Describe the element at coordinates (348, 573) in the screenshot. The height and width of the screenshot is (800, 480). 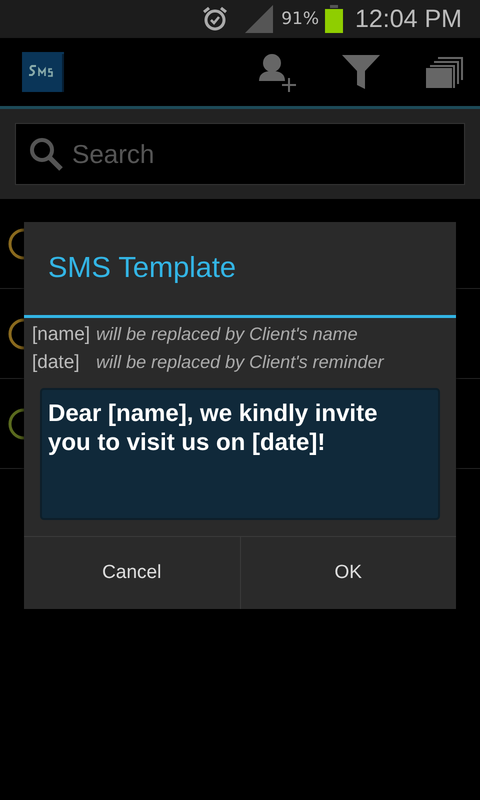
I see `ok-button: OK` at that location.